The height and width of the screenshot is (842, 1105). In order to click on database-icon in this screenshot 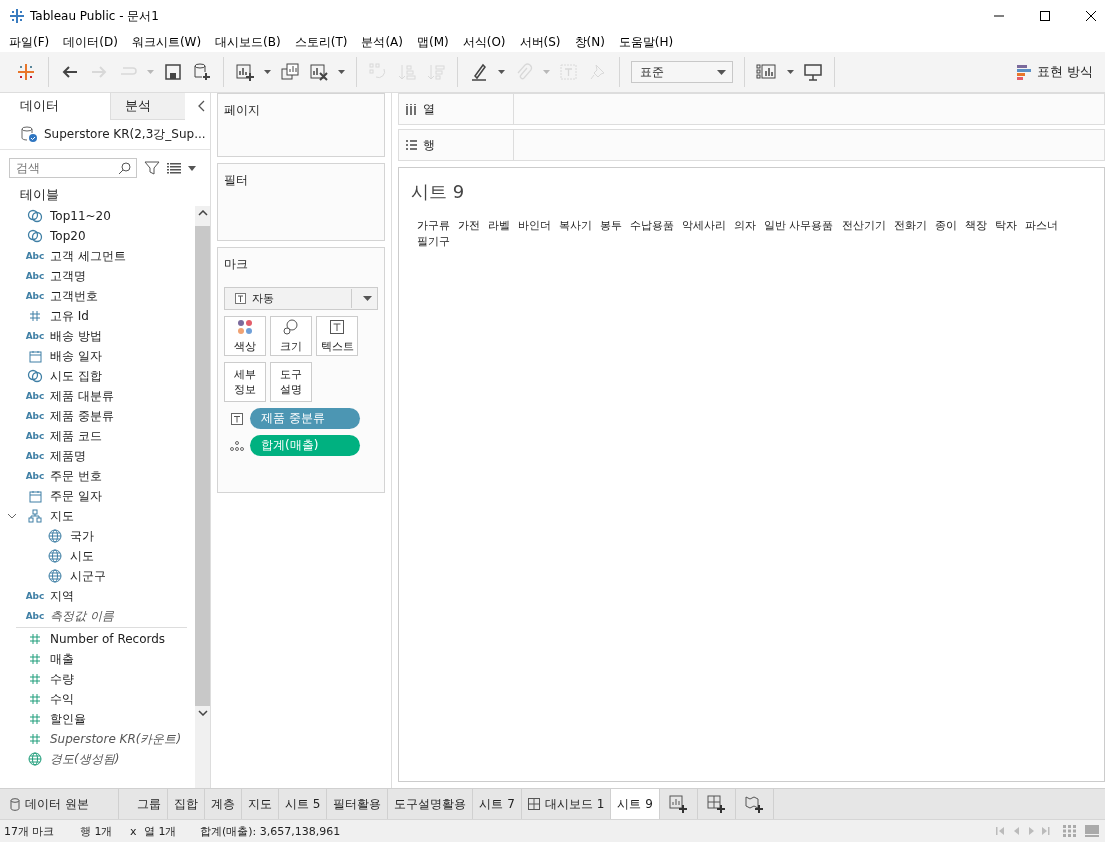, I will do `click(15, 804)`.